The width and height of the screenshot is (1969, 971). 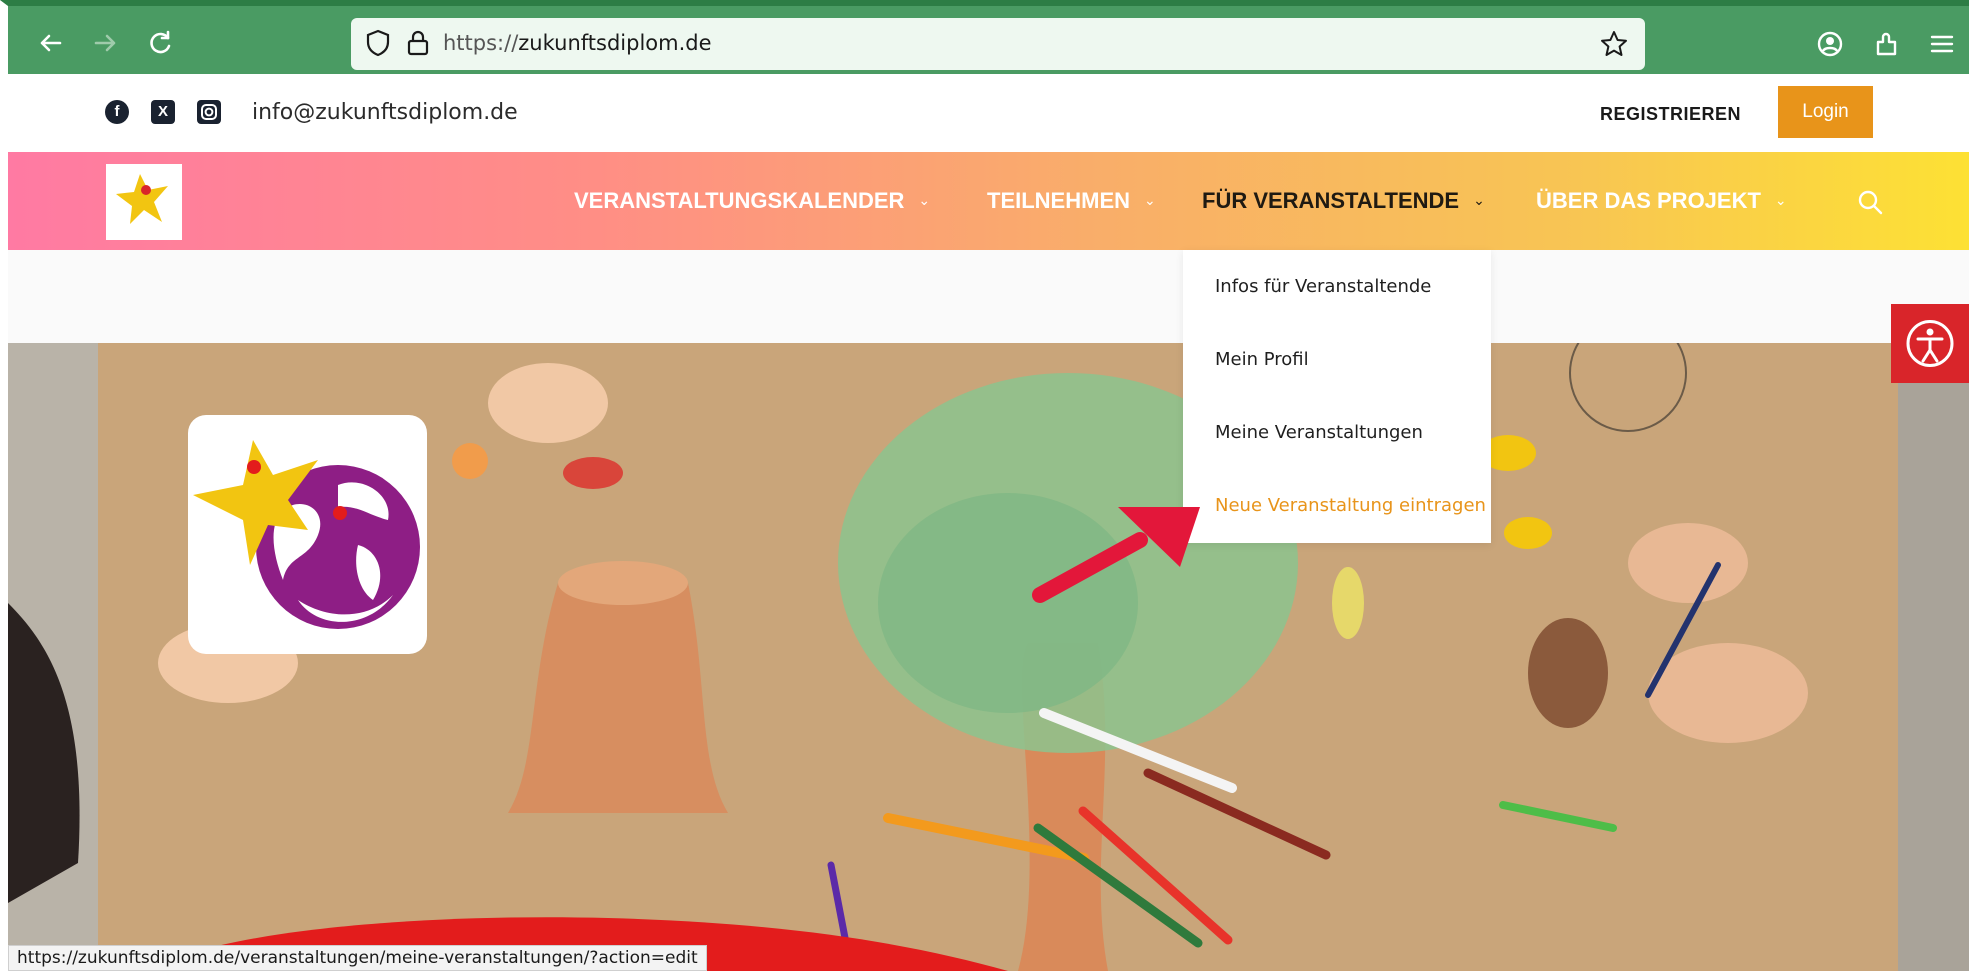 I want to click on account-icon, so click(x=1830, y=44).